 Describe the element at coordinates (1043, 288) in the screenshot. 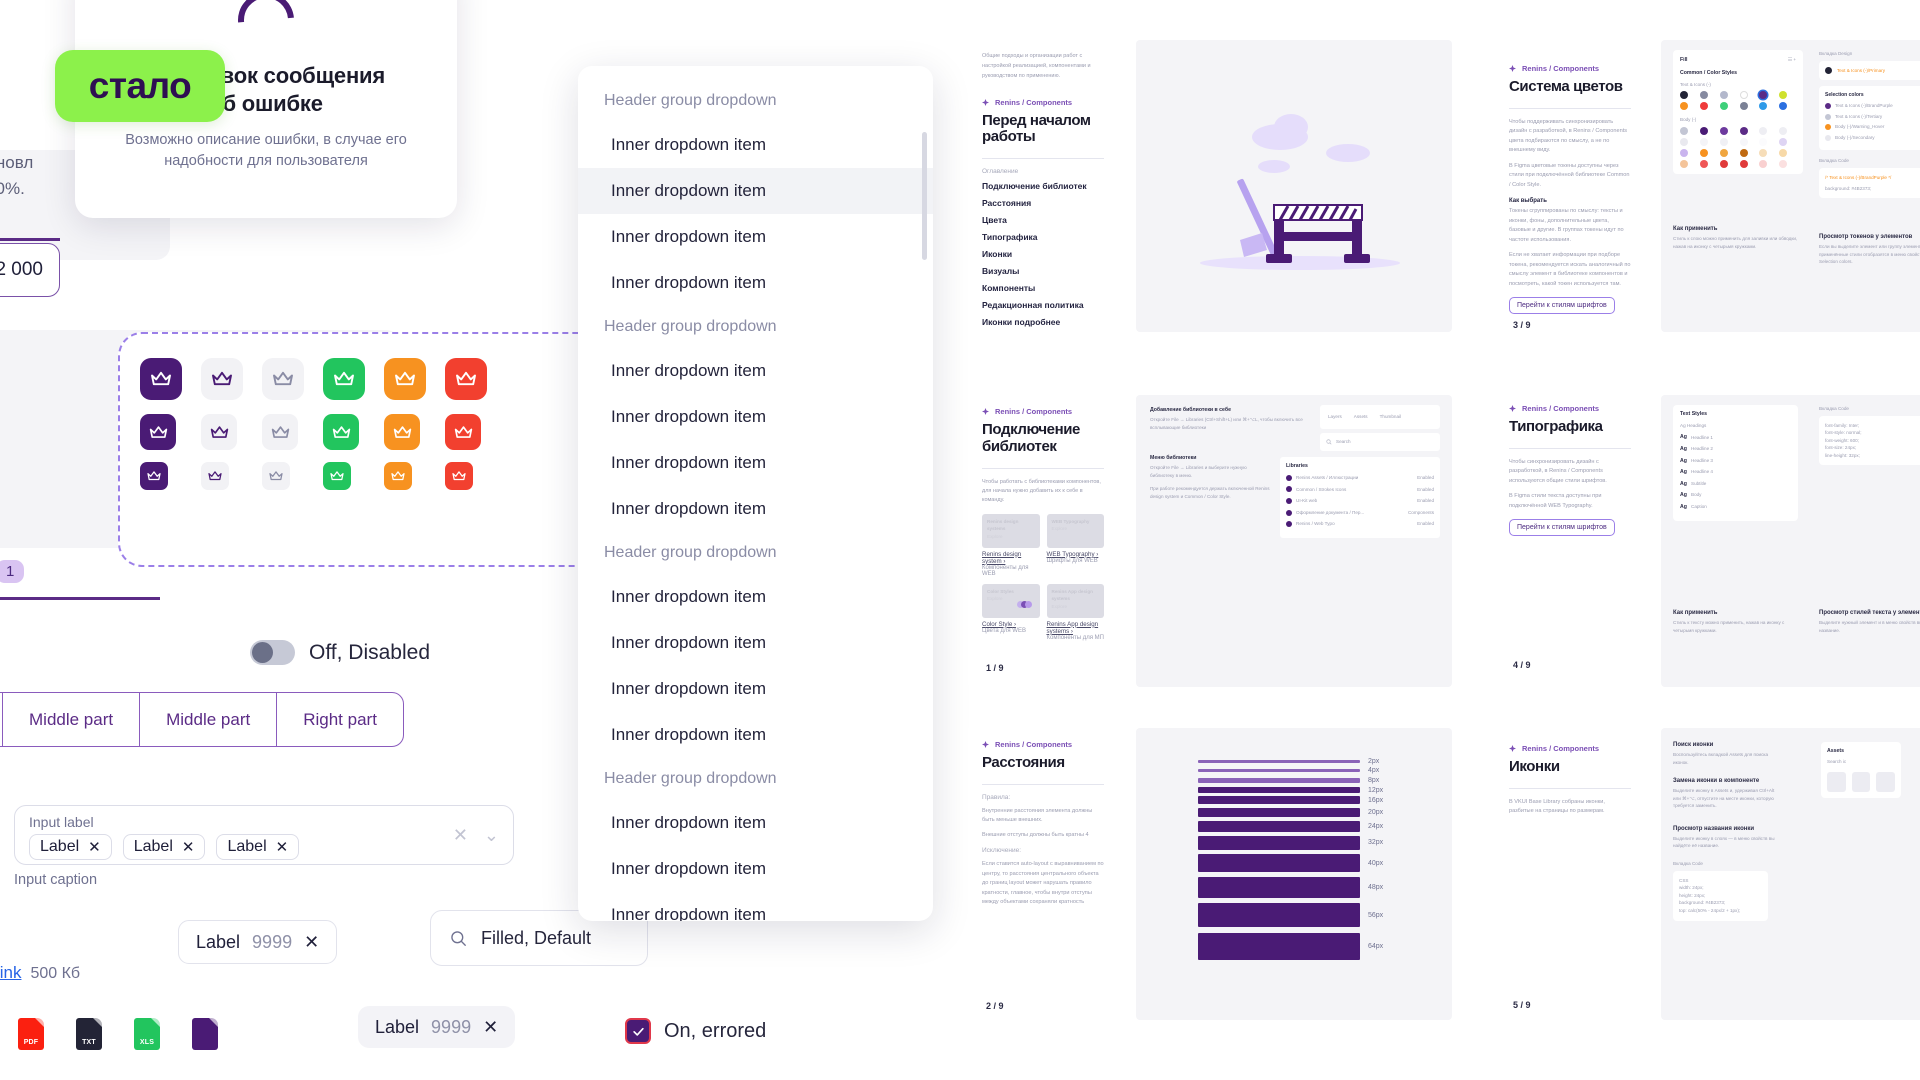

I see `toc-item: Компоненты` at that location.